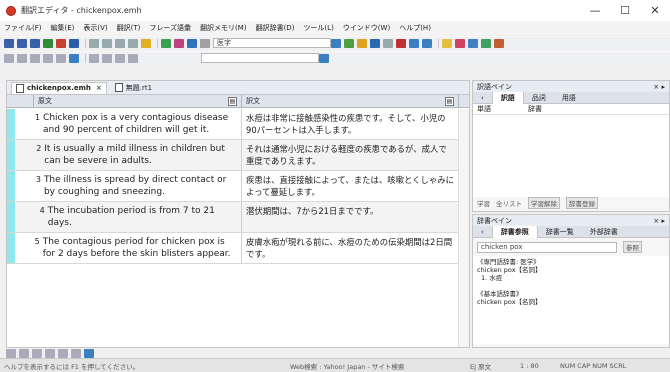 Image resolution: width=670 pixels, height=372 pixels. Describe the element at coordinates (120, 43) in the screenshot. I see `paste-icon` at that location.